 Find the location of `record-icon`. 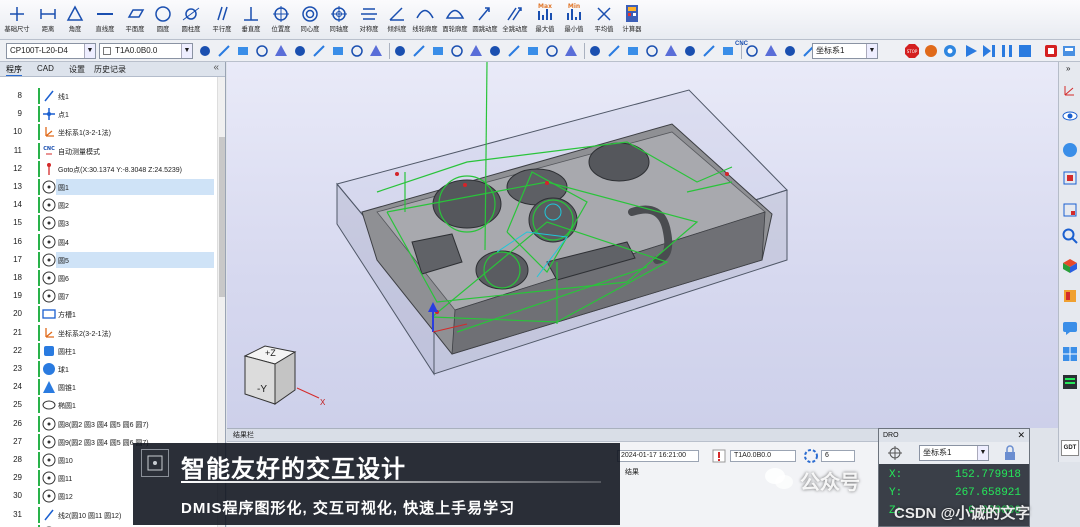

record-icon is located at coordinates (931, 51).